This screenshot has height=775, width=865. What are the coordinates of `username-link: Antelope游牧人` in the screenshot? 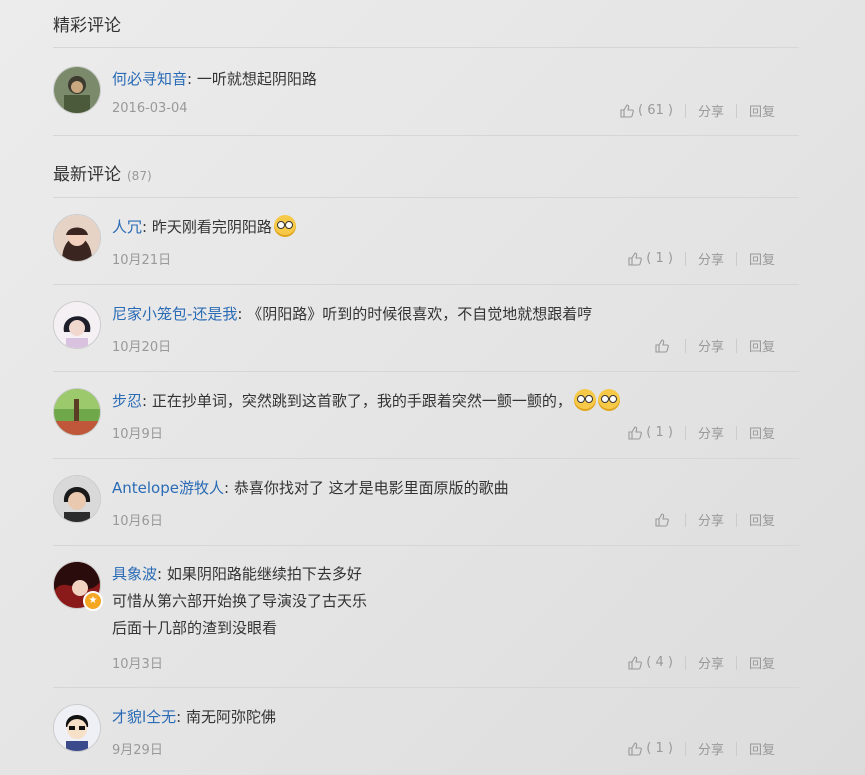 It's located at (168, 488).